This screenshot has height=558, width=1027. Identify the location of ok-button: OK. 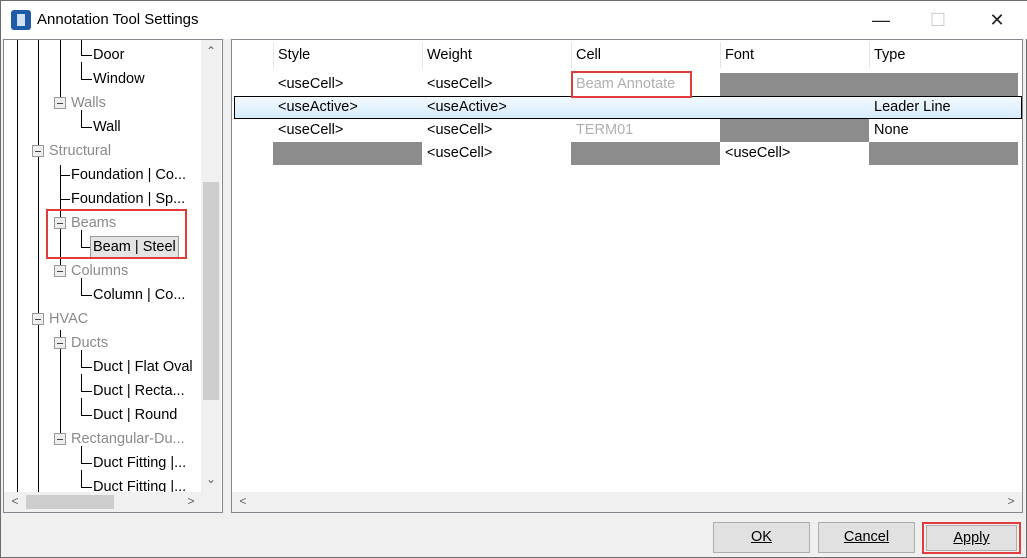
(761, 537).